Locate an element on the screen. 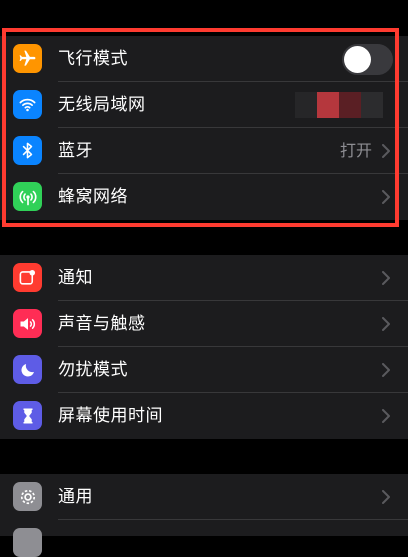 The height and width of the screenshot is (557, 408). settings-group-general: 通用 is located at coordinates (204, 515).